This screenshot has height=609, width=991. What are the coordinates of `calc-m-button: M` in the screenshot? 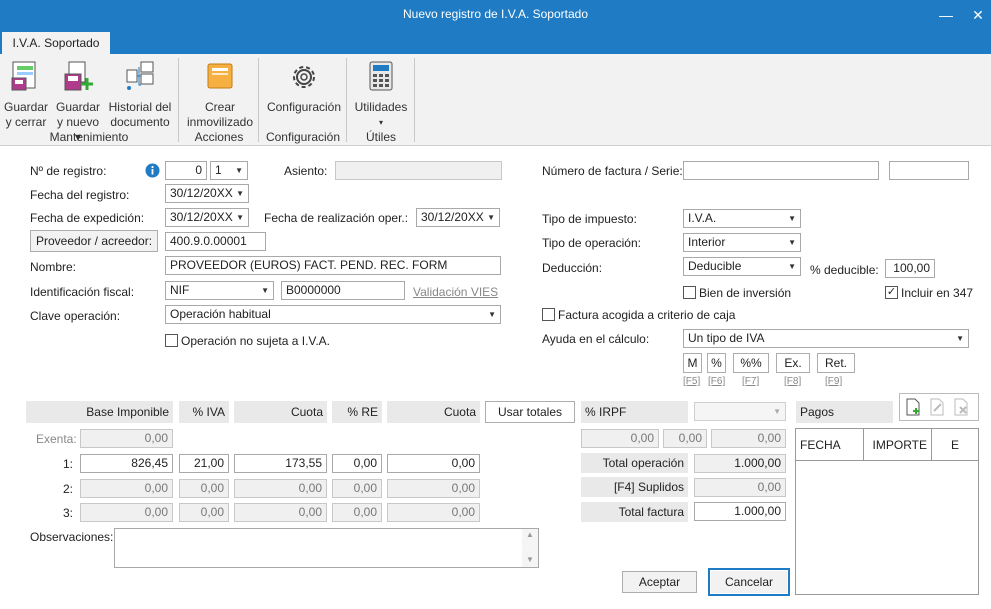 It's located at (692, 363).